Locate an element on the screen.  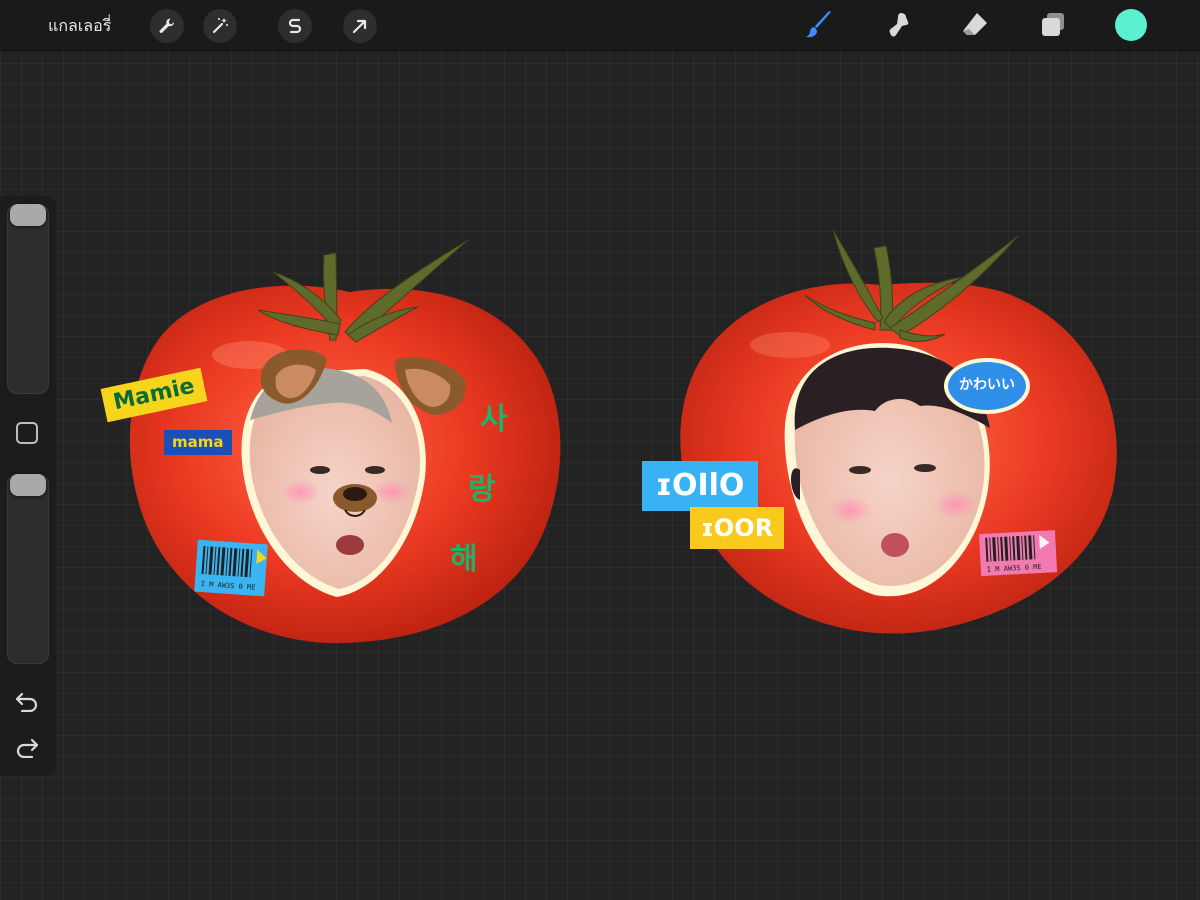
left-korean-char-3: 해 is located at coordinates (464, 559).